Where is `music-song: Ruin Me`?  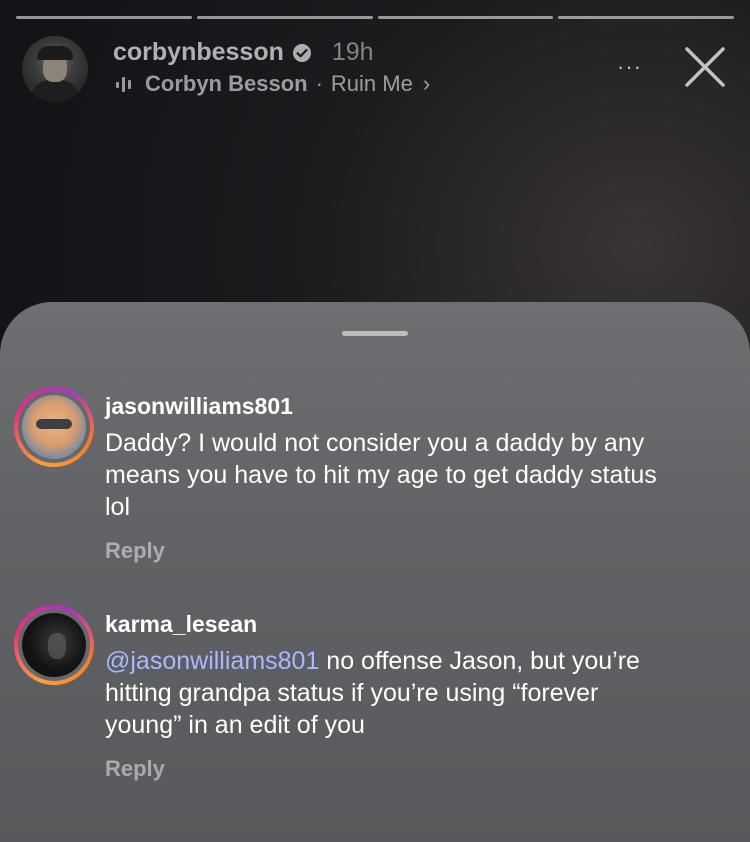
music-song: Ruin Me is located at coordinates (371, 83).